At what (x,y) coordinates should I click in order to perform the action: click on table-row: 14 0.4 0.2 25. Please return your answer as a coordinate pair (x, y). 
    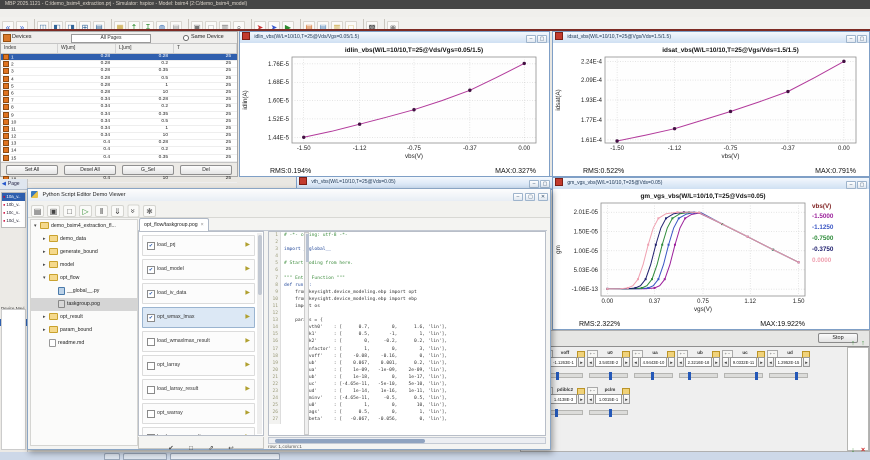
    Looking at the image, I should click on (119, 151).